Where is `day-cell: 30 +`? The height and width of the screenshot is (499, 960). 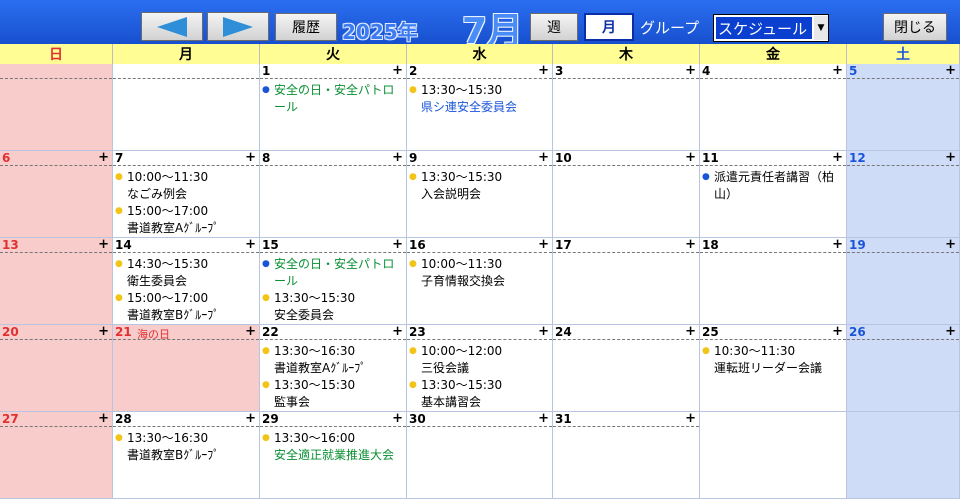
day-cell: 30 + is located at coordinates (480, 455).